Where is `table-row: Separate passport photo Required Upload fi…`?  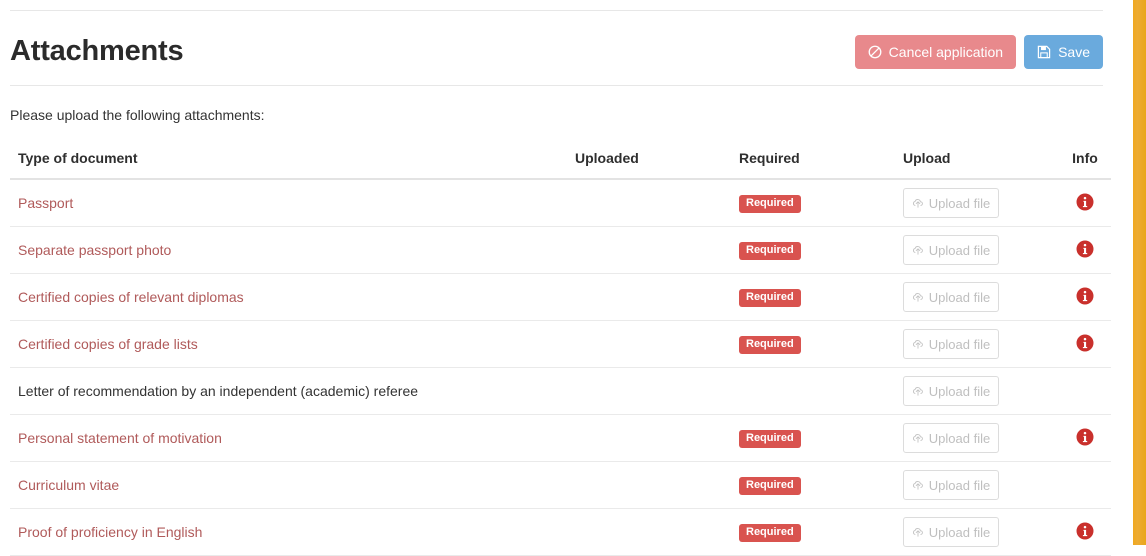
table-row: Separate passport photo Required Upload fi… is located at coordinates (560, 250).